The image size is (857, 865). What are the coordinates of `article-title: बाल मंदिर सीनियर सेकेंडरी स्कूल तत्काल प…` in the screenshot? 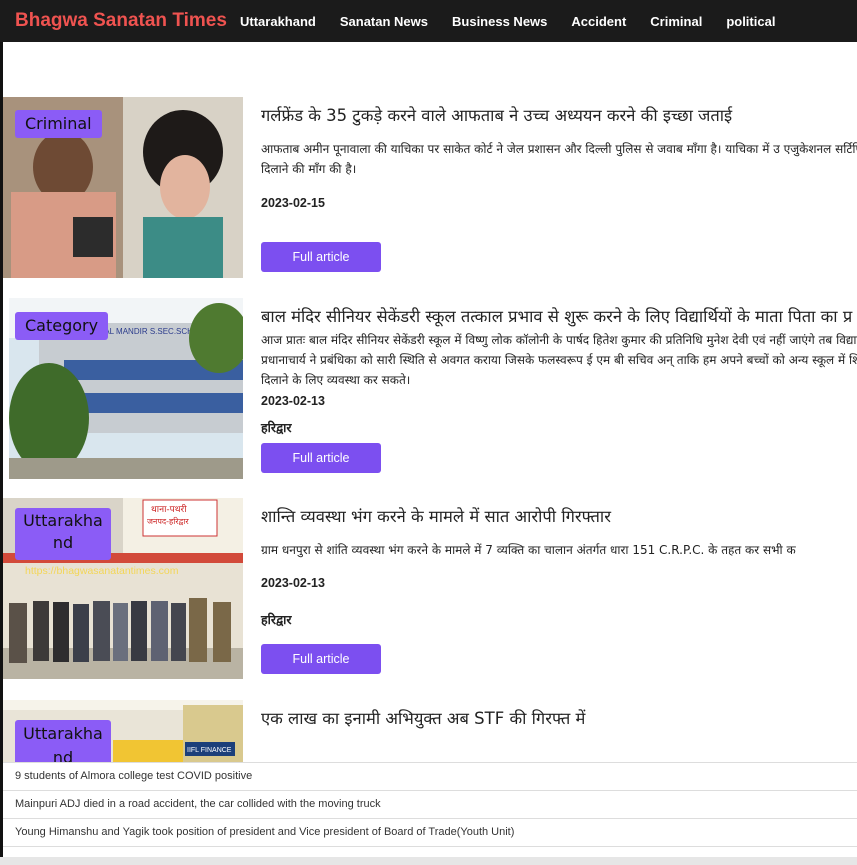 It's located at (556, 315).